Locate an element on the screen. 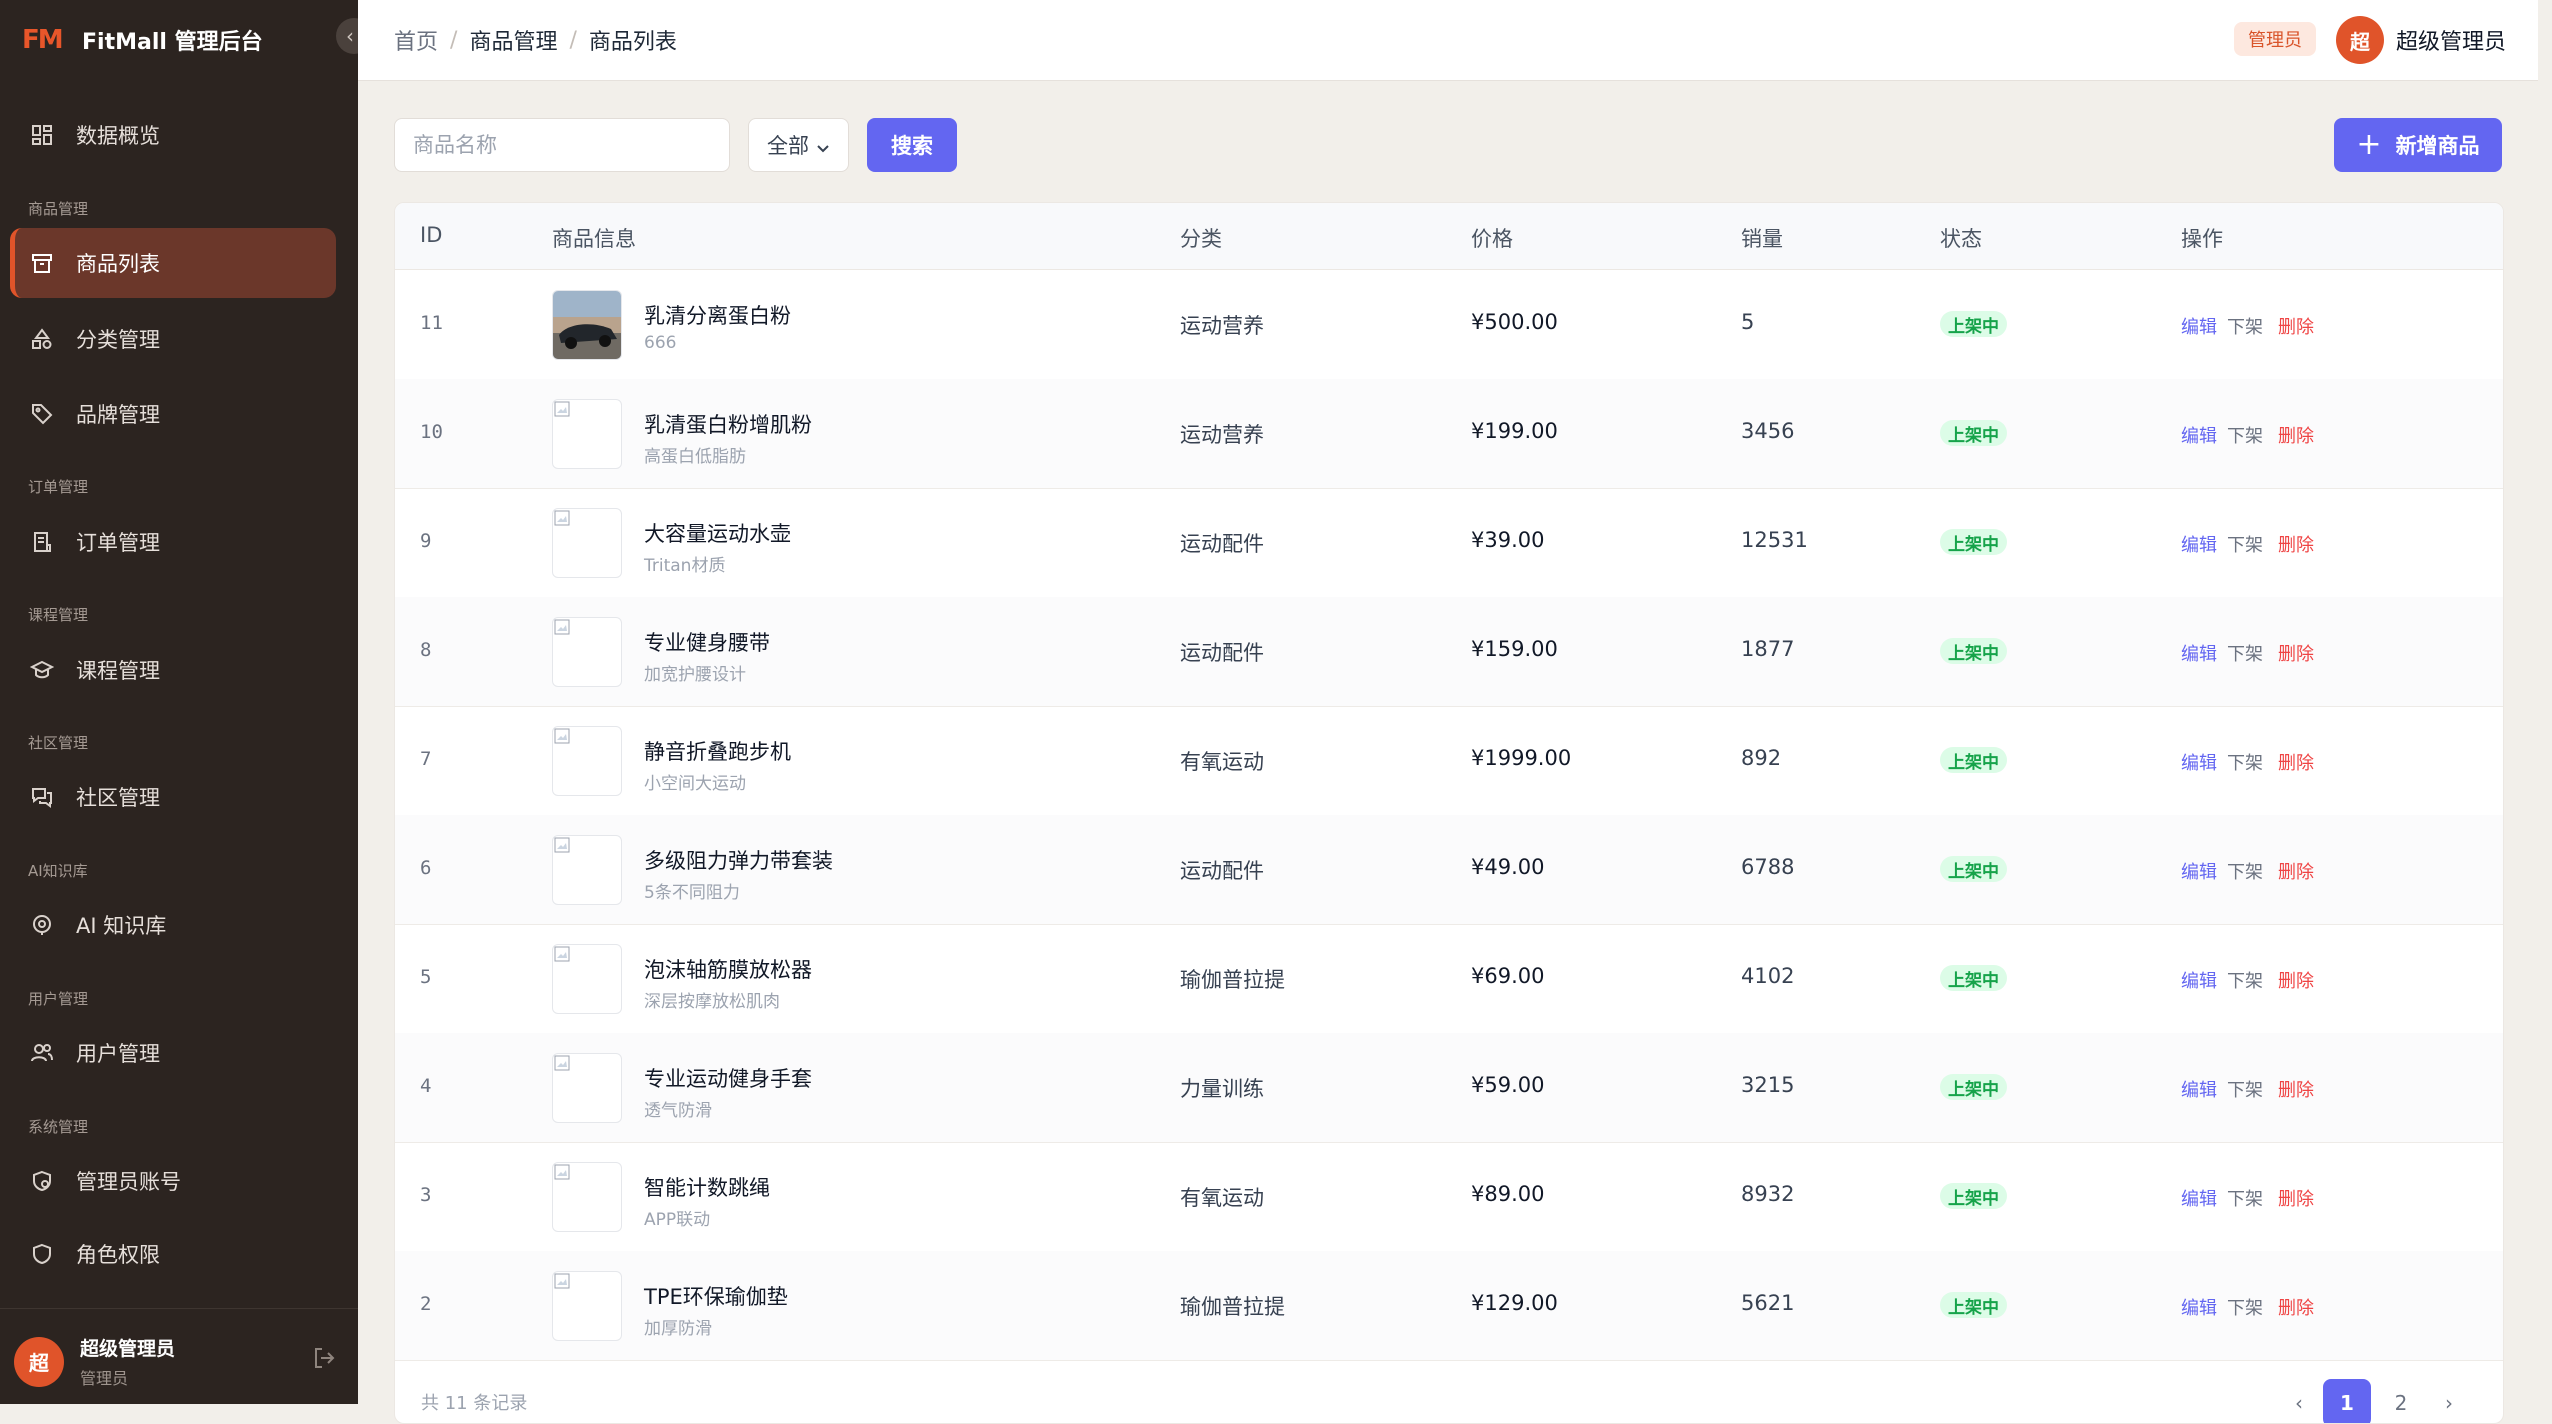 This screenshot has width=2552, height=1424. product-price: ¥159.00 is located at coordinates (1514, 649).